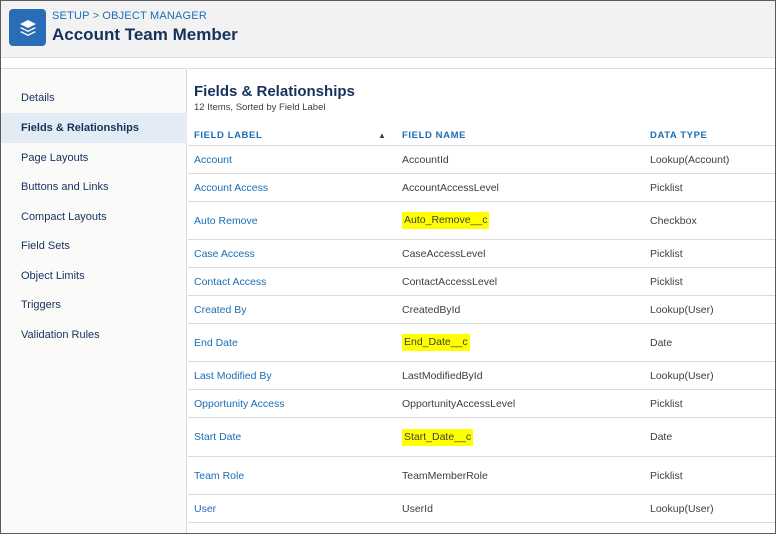 This screenshot has width=776, height=534. Describe the element at coordinates (217, 437) in the screenshot. I see `field-label-link: Start Date` at that location.